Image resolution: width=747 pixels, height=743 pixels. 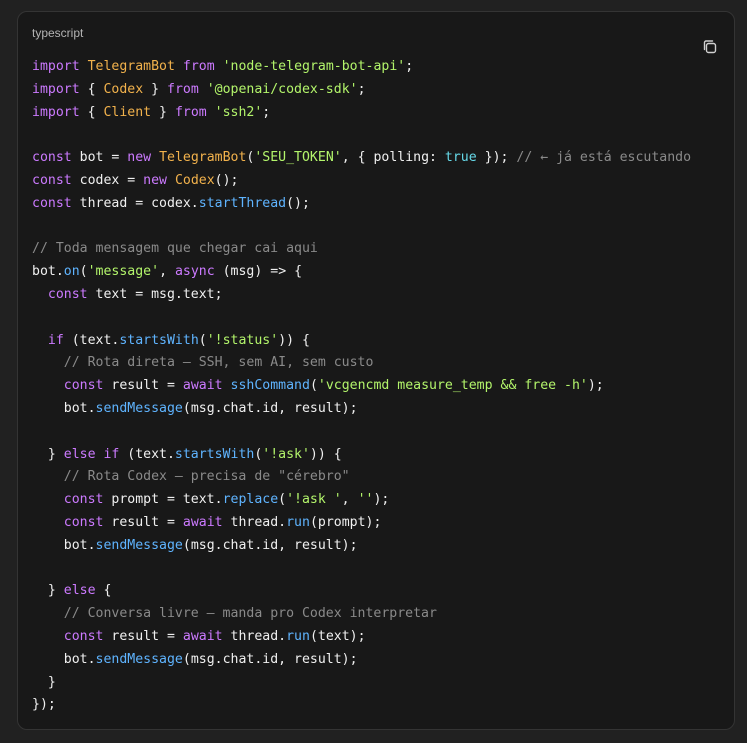 I want to click on code-token: 'message', so click(x=123, y=272).